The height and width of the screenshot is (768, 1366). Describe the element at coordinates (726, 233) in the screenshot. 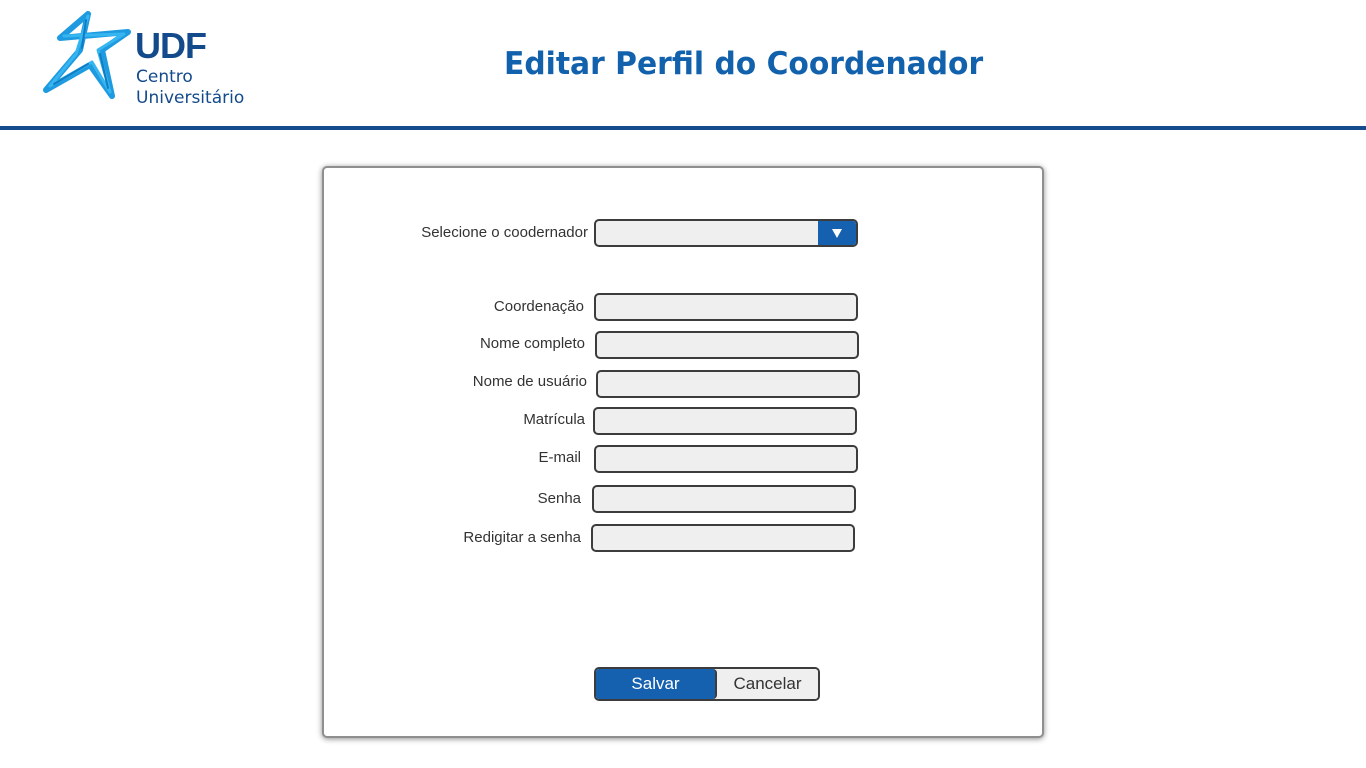

I see `coordinator-select` at that location.